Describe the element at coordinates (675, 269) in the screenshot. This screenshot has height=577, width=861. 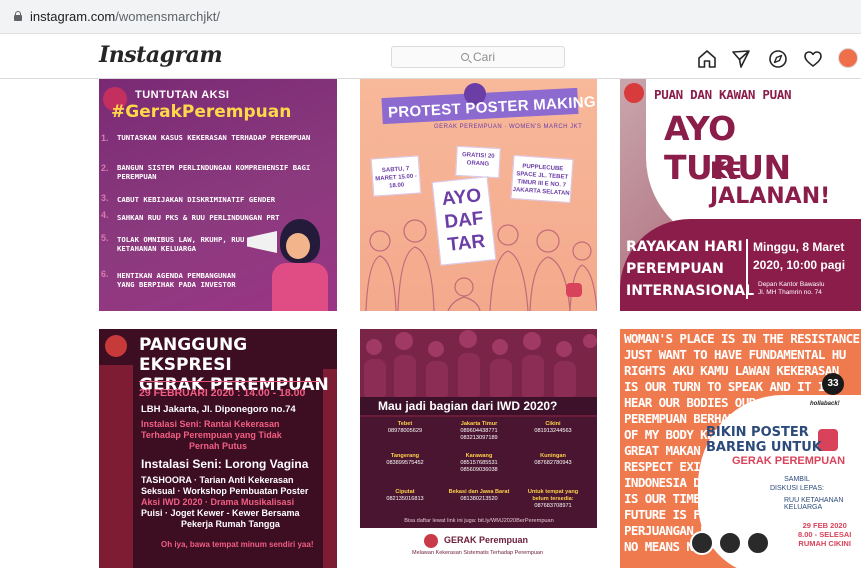
I see `event-name-line: PEREMPUAN` at that location.